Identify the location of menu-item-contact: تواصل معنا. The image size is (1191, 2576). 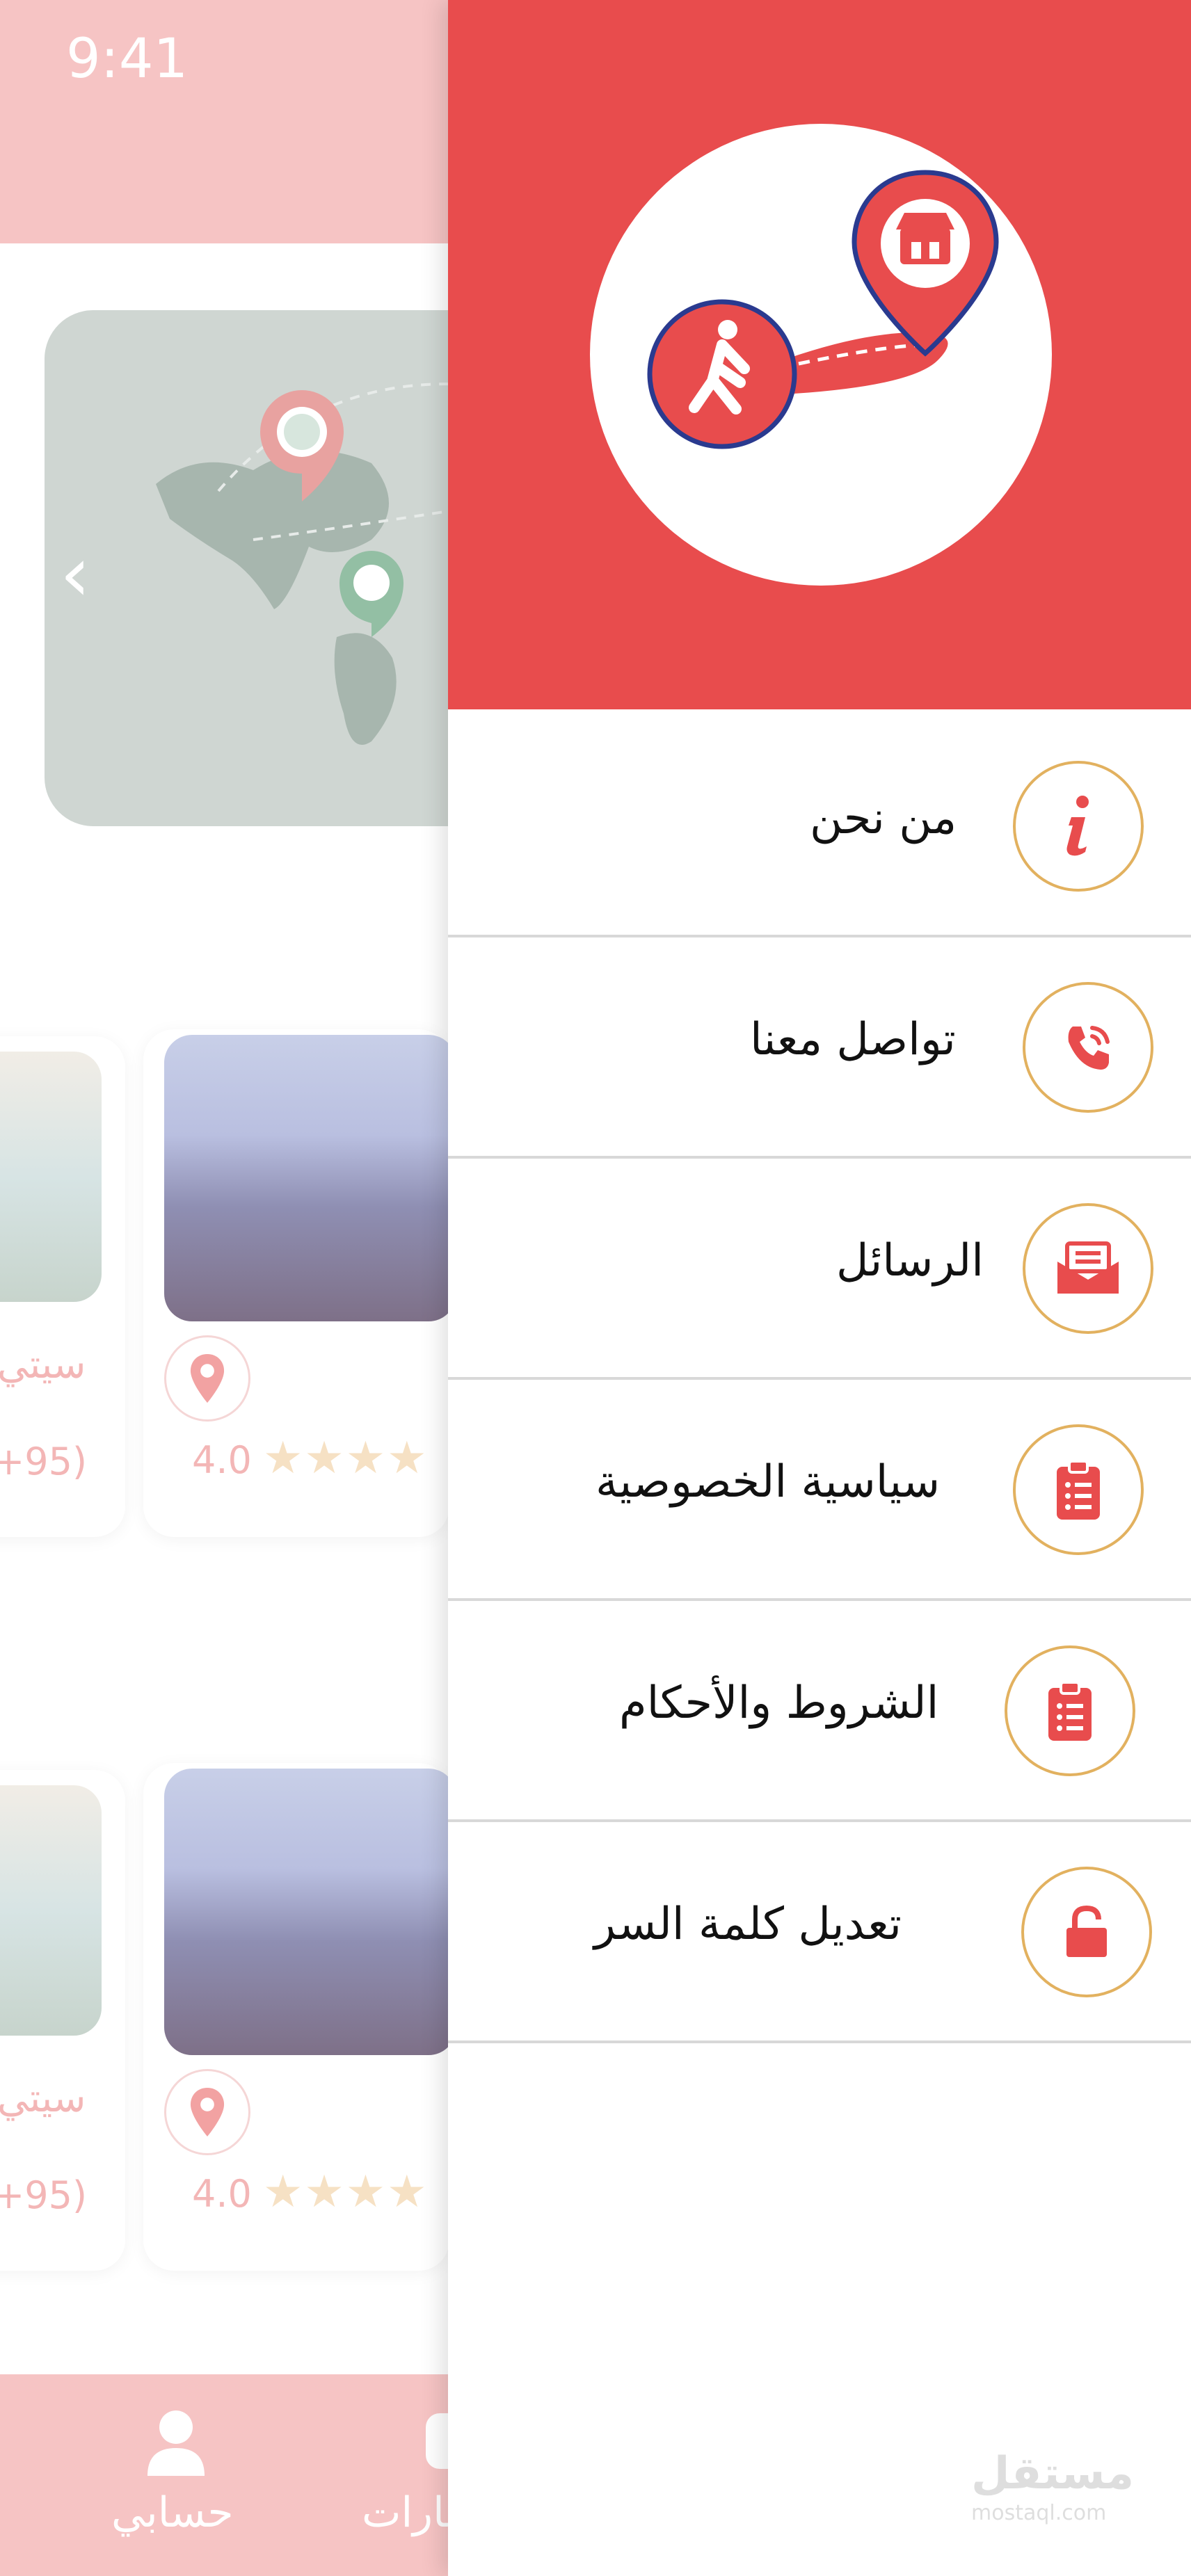
(820, 1048).